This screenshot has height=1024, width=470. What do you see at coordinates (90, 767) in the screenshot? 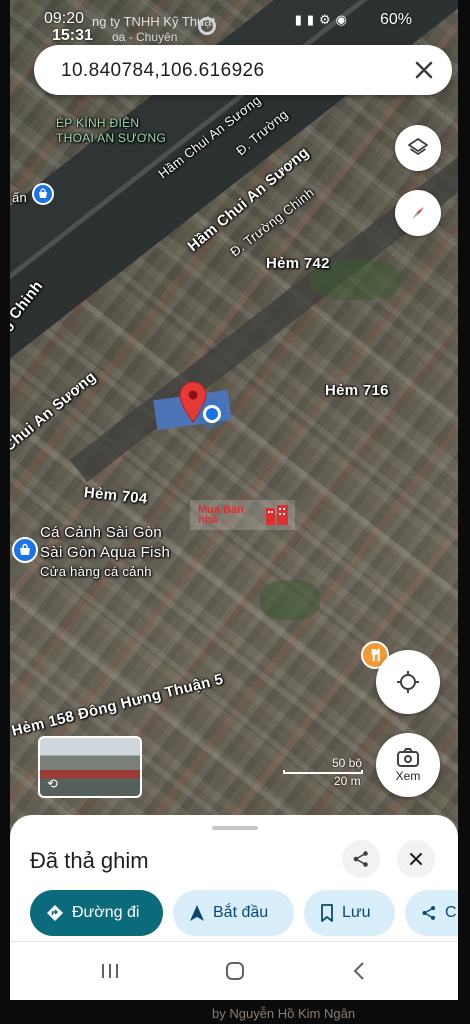
I see `street-view-thumbnail: ⟲` at bounding box center [90, 767].